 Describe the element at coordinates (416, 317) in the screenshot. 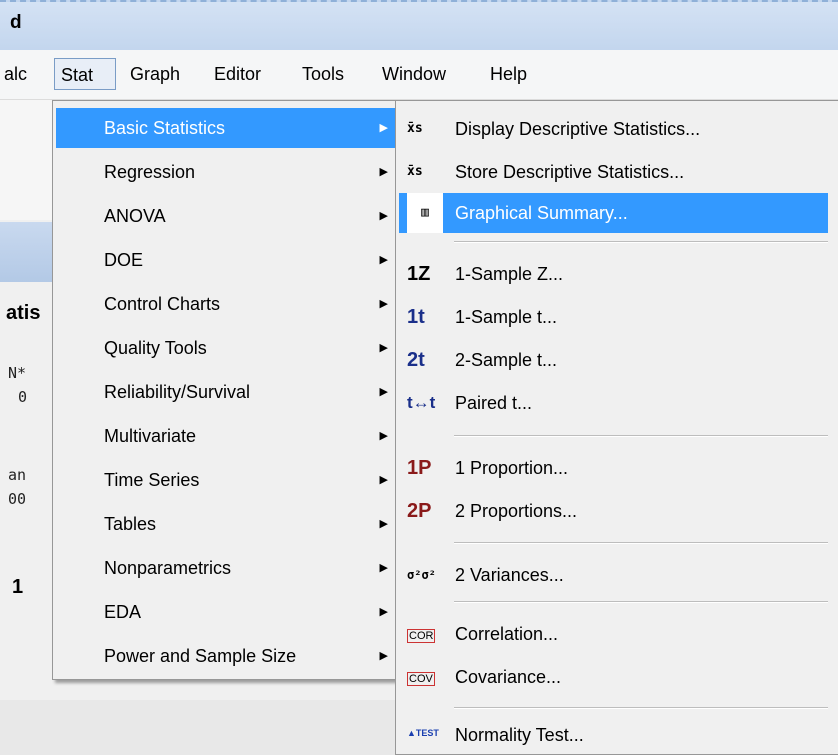

I see `one-t-icon: 1t` at that location.